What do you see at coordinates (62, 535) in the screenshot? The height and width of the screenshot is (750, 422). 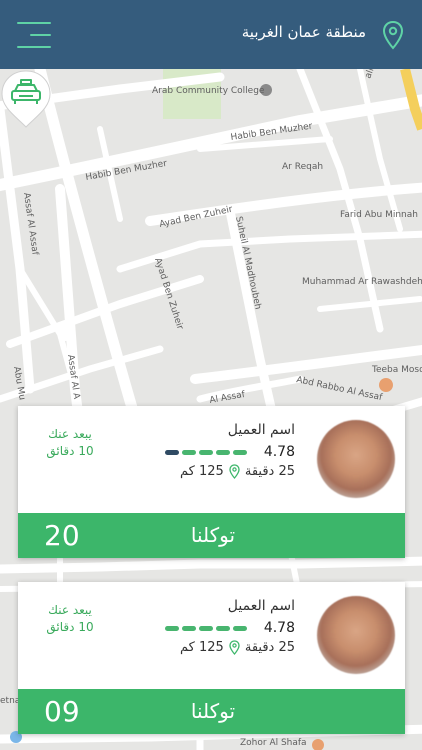 I see `request-count: 20` at bounding box center [62, 535].